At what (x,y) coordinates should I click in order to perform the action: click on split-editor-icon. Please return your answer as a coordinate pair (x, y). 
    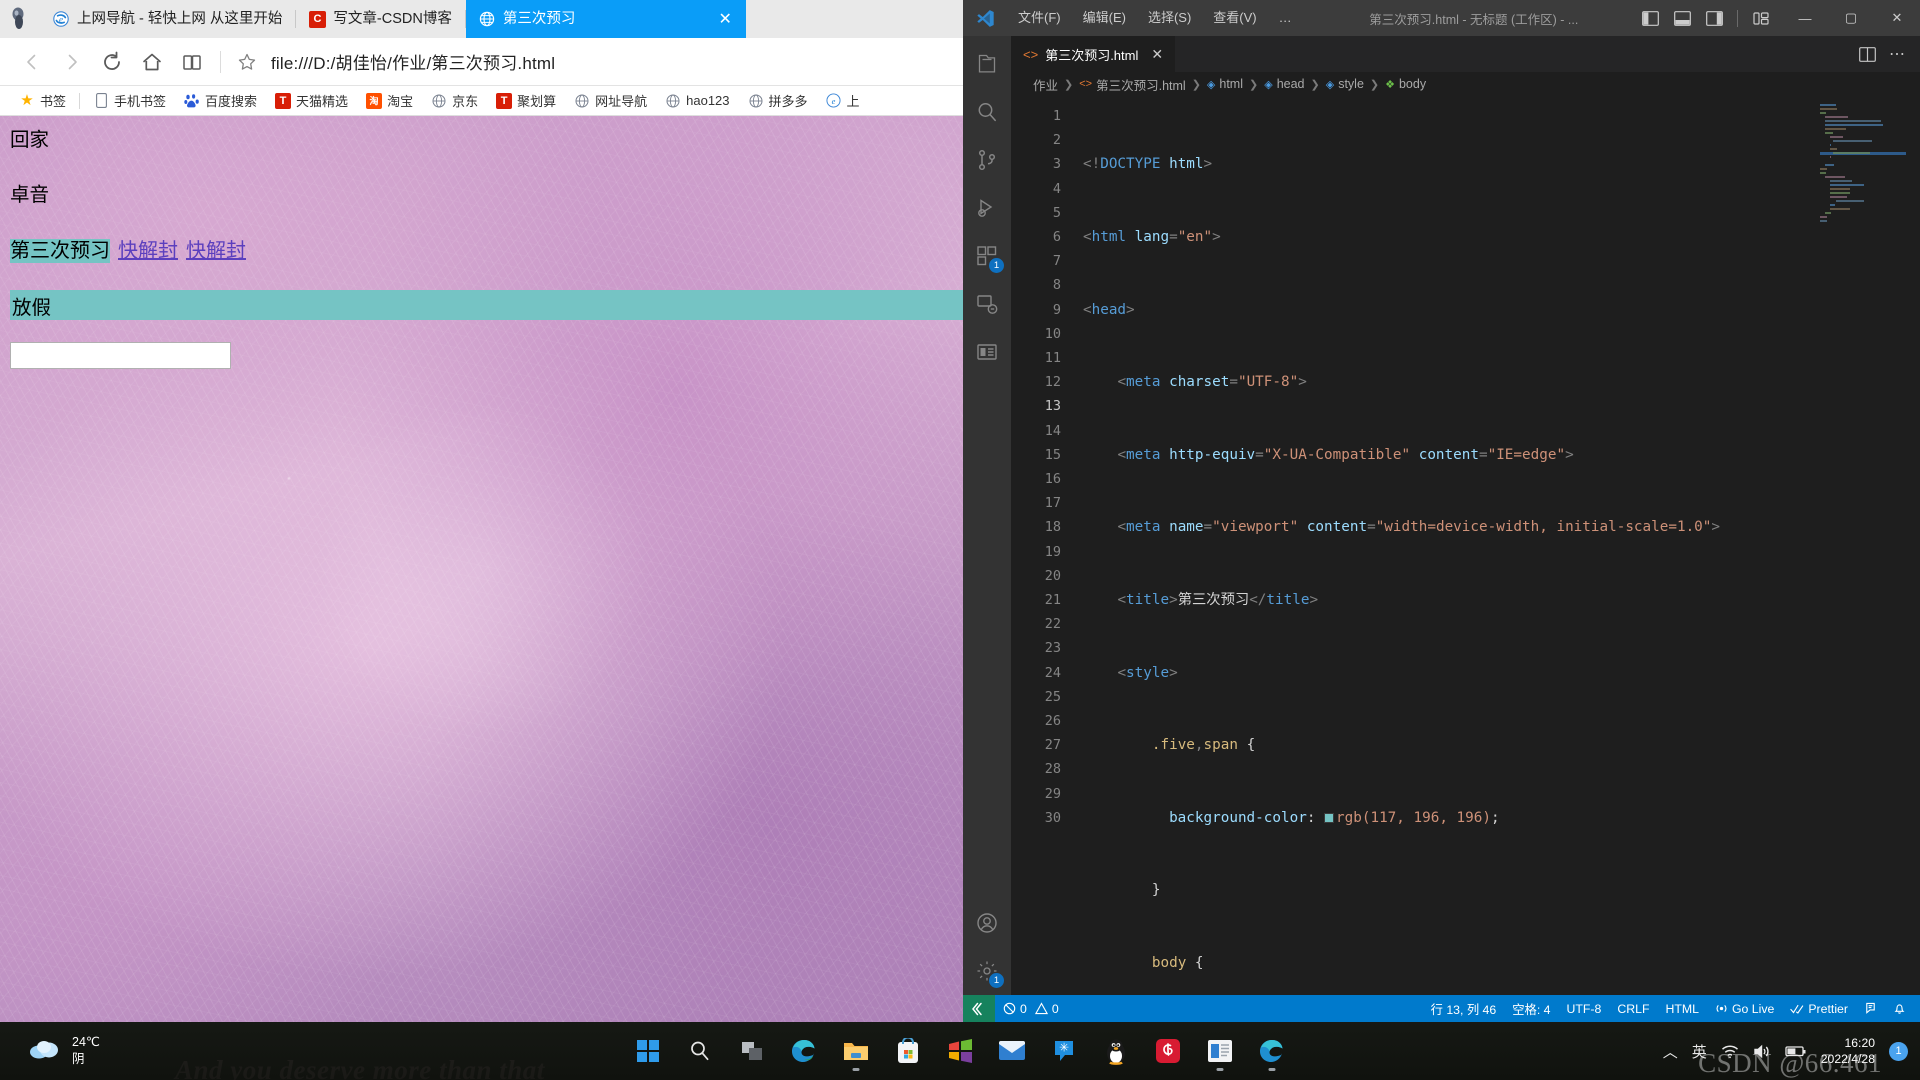
    Looking at the image, I should click on (1867, 54).